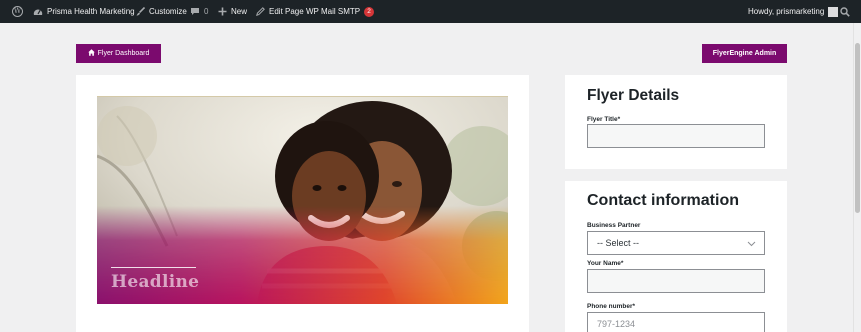  I want to click on site-name-link: Prisma Health Marketing, so click(84, 11).